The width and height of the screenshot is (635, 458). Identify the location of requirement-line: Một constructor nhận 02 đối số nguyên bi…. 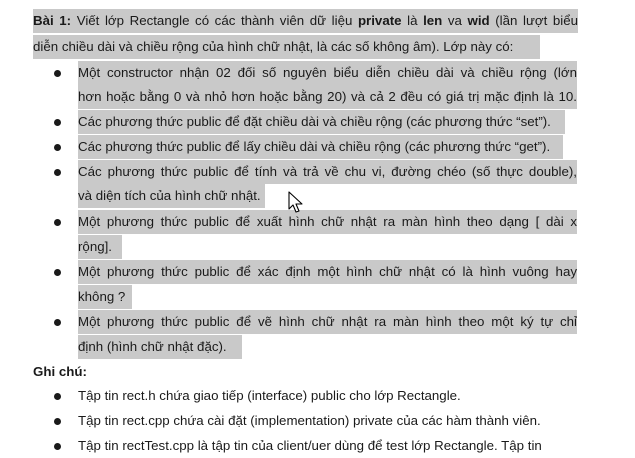
(327, 73).